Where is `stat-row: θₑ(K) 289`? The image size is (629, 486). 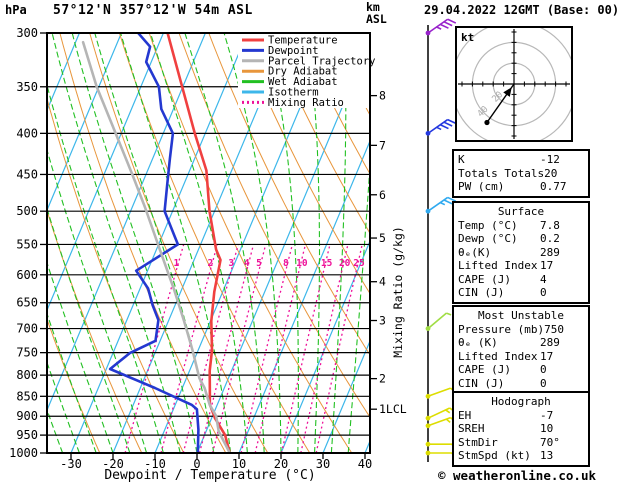 stat-row: θₑ(K) 289 is located at coordinates (521, 253).